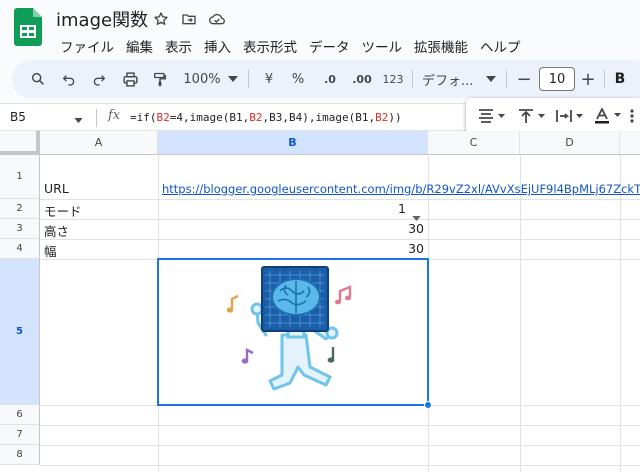 The height and width of the screenshot is (472, 640). Describe the element at coordinates (491, 79) in the screenshot. I see `font-dropdown-icon` at that location.